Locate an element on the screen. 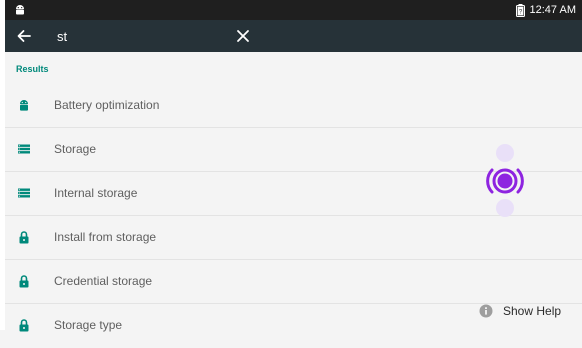 This screenshot has width=582, height=348. result-label: Install from storage is located at coordinates (105, 237).